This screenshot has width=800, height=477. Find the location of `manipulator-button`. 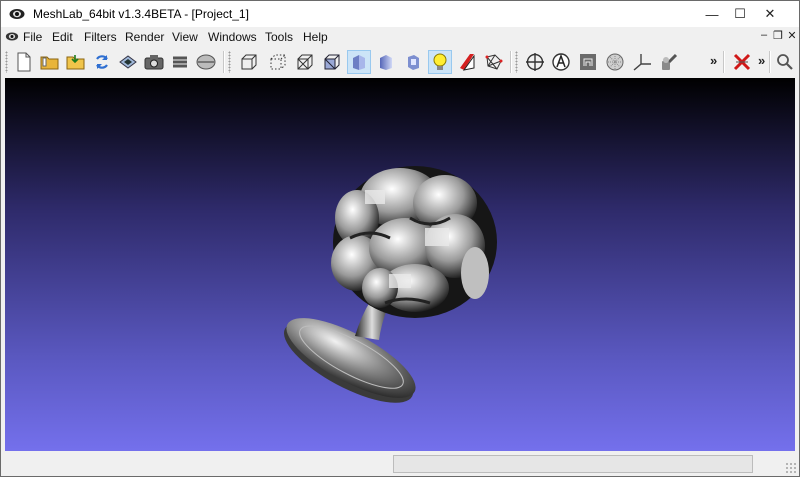

manipulator-button is located at coordinates (535, 62).